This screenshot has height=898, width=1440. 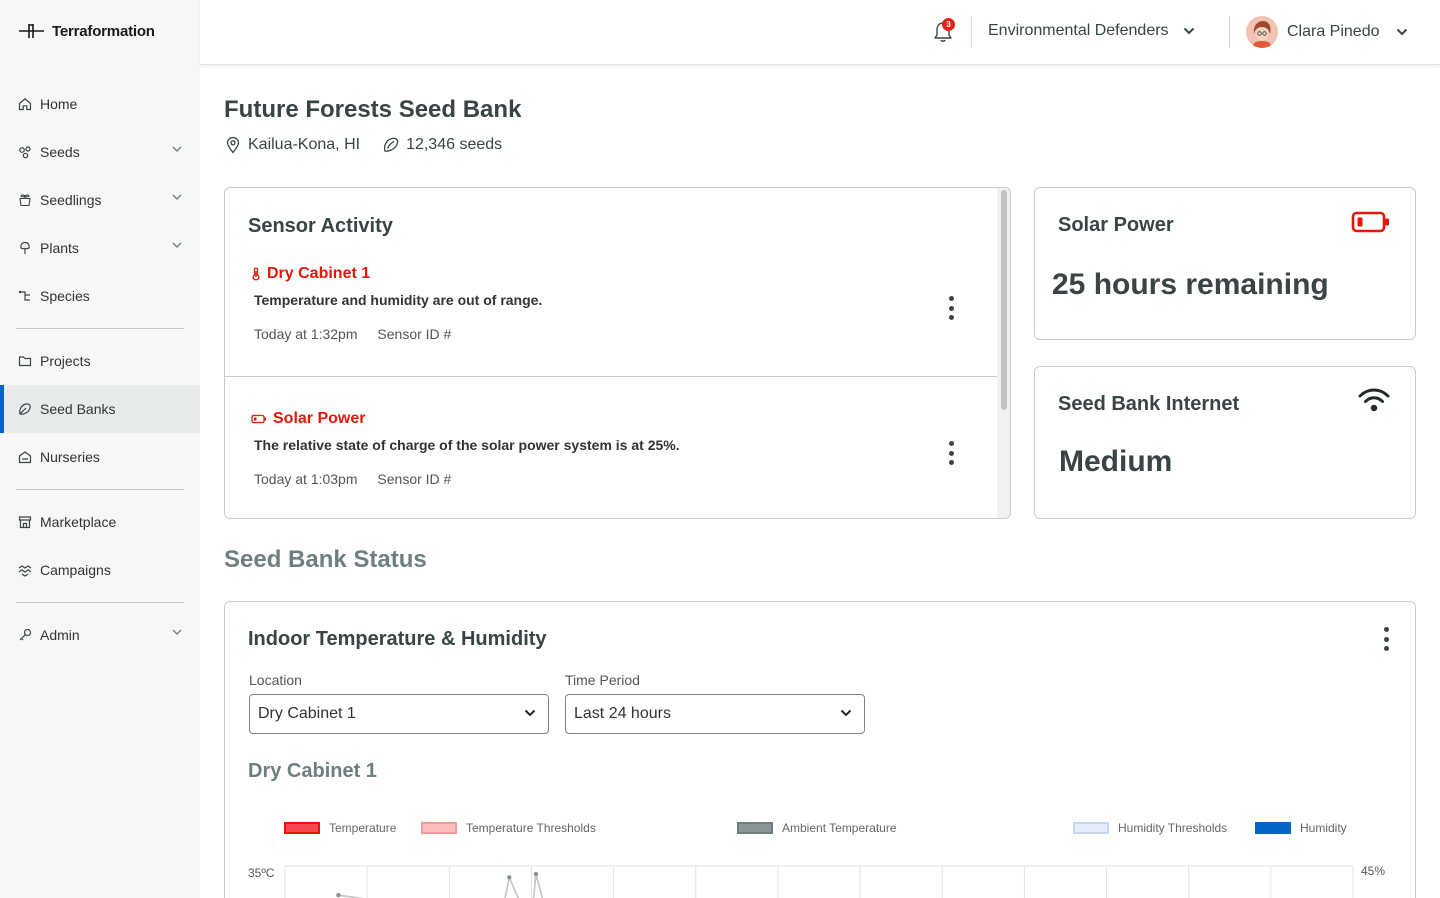 What do you see at coordinates (1333, 31) in the screenshot?
I see `user-name: Clara Pinedo` at bounding box center [1333, 31].